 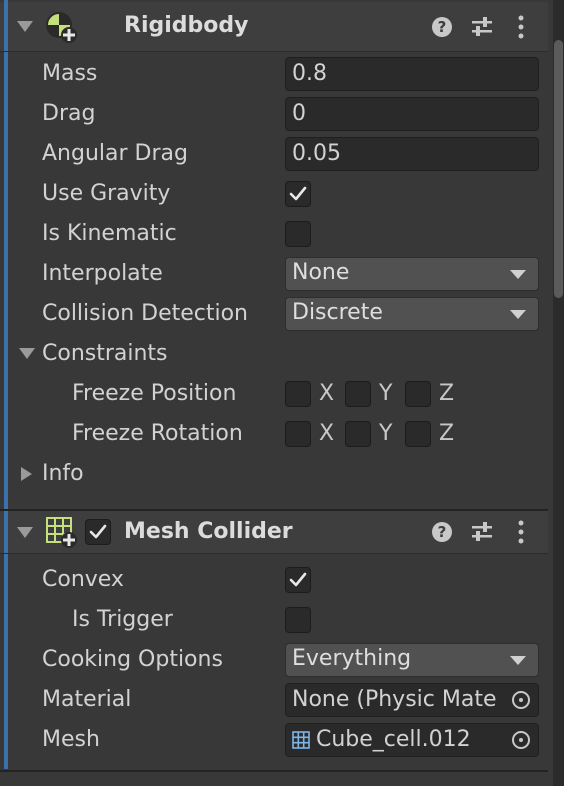 I want to click on interpolate-dropdown: None, so click(x=412, y=274).